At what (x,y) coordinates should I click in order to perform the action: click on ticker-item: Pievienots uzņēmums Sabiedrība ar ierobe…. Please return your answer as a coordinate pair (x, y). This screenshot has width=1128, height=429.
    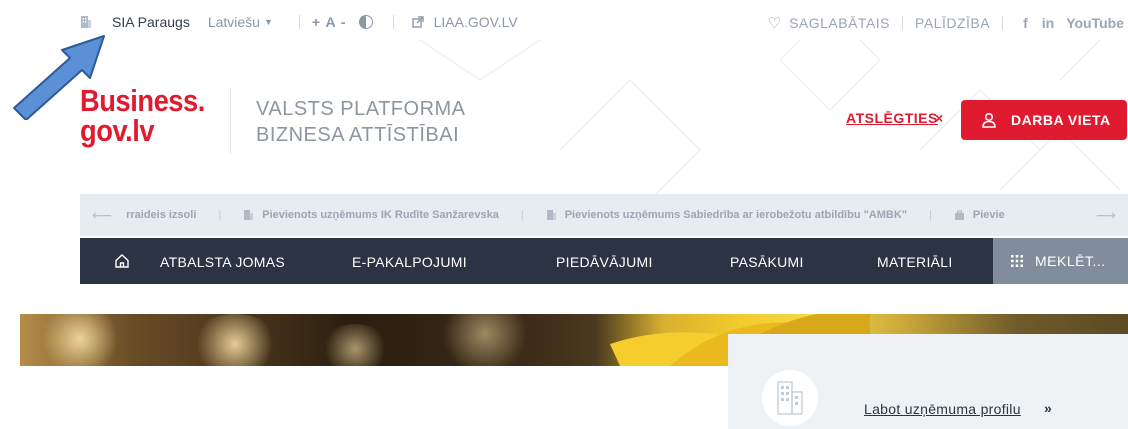
    Looking at the image, I should click on (726, 215).